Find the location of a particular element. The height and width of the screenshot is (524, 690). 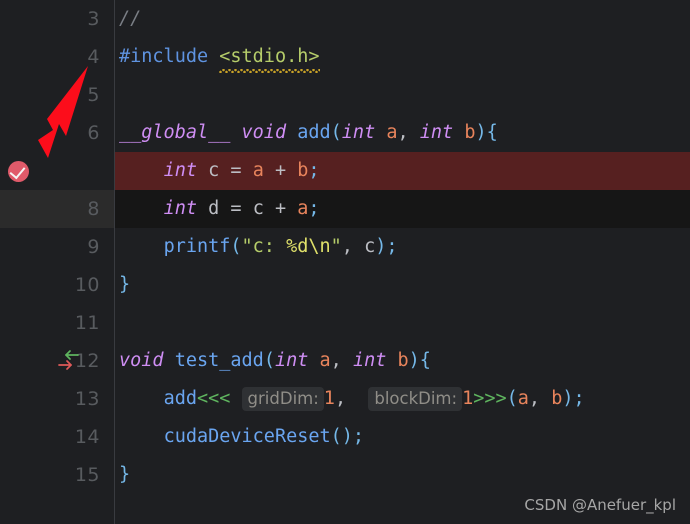

editor-row: 11 is located at coordinates (345, 323).